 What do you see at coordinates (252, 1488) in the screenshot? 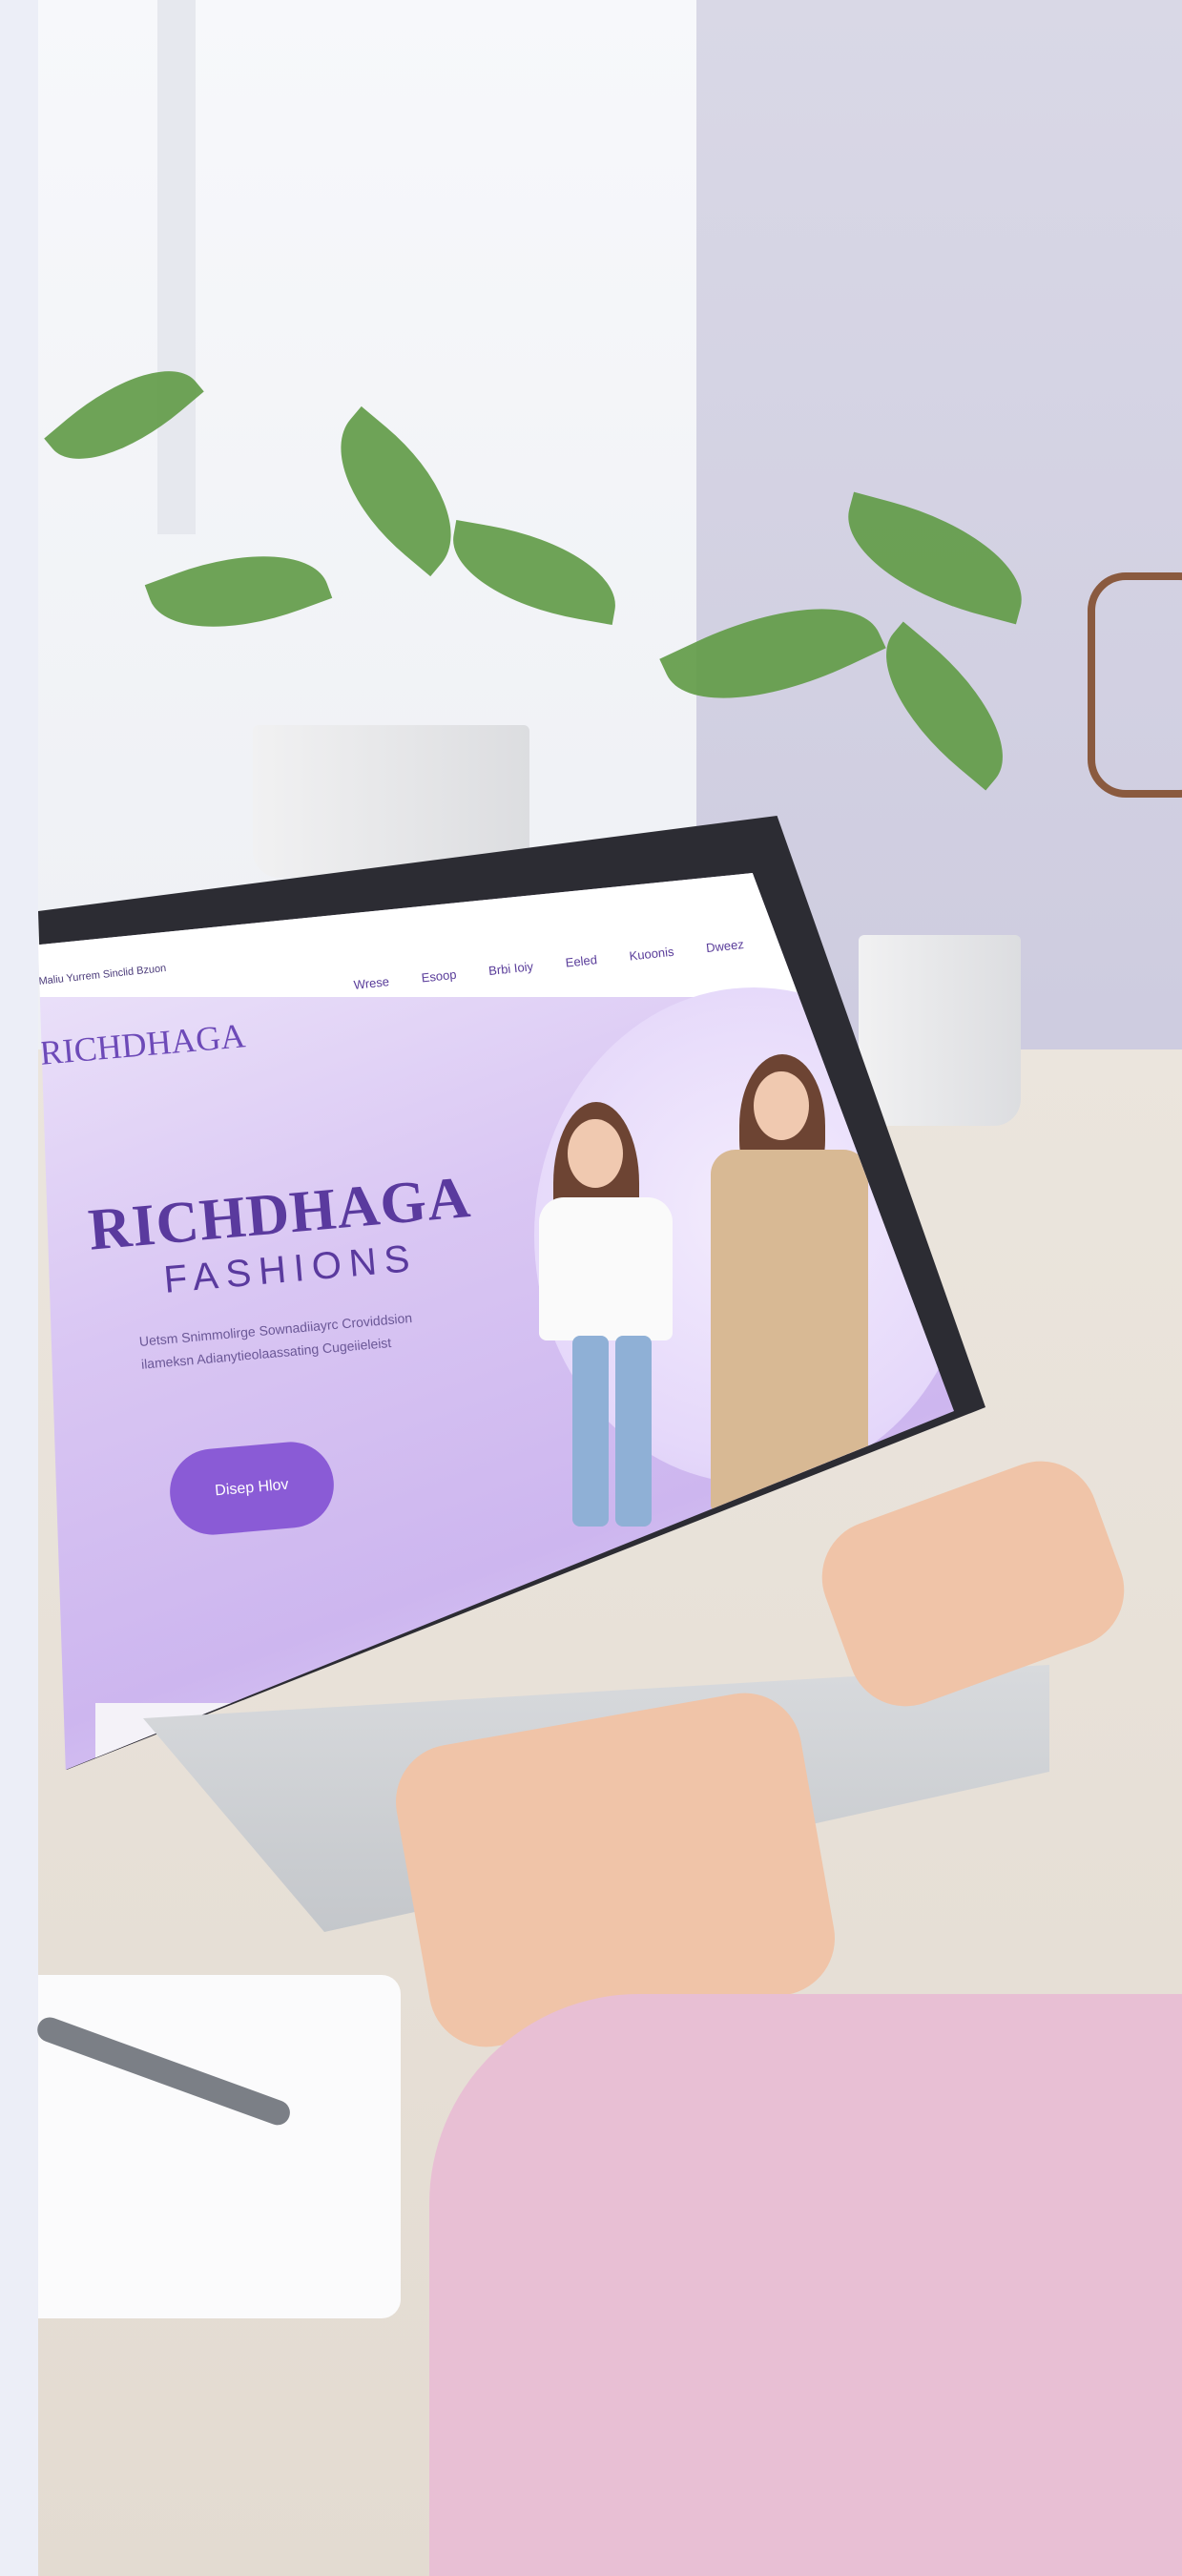
I see `shop-now-button: Disep Hlov` at bounding box center [252, 1488].